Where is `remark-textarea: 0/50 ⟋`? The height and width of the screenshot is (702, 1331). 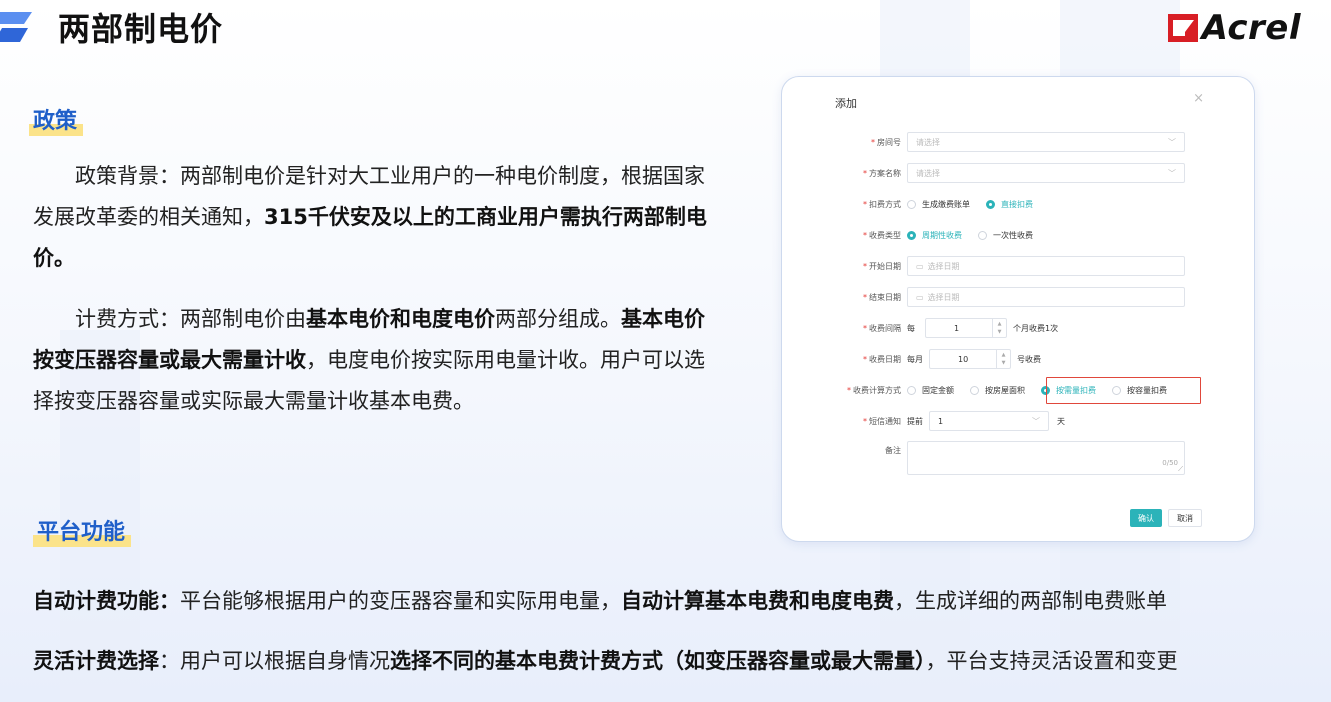 remark-textarea: 0/50 ⟋ is located at coordinates (1046, 458).